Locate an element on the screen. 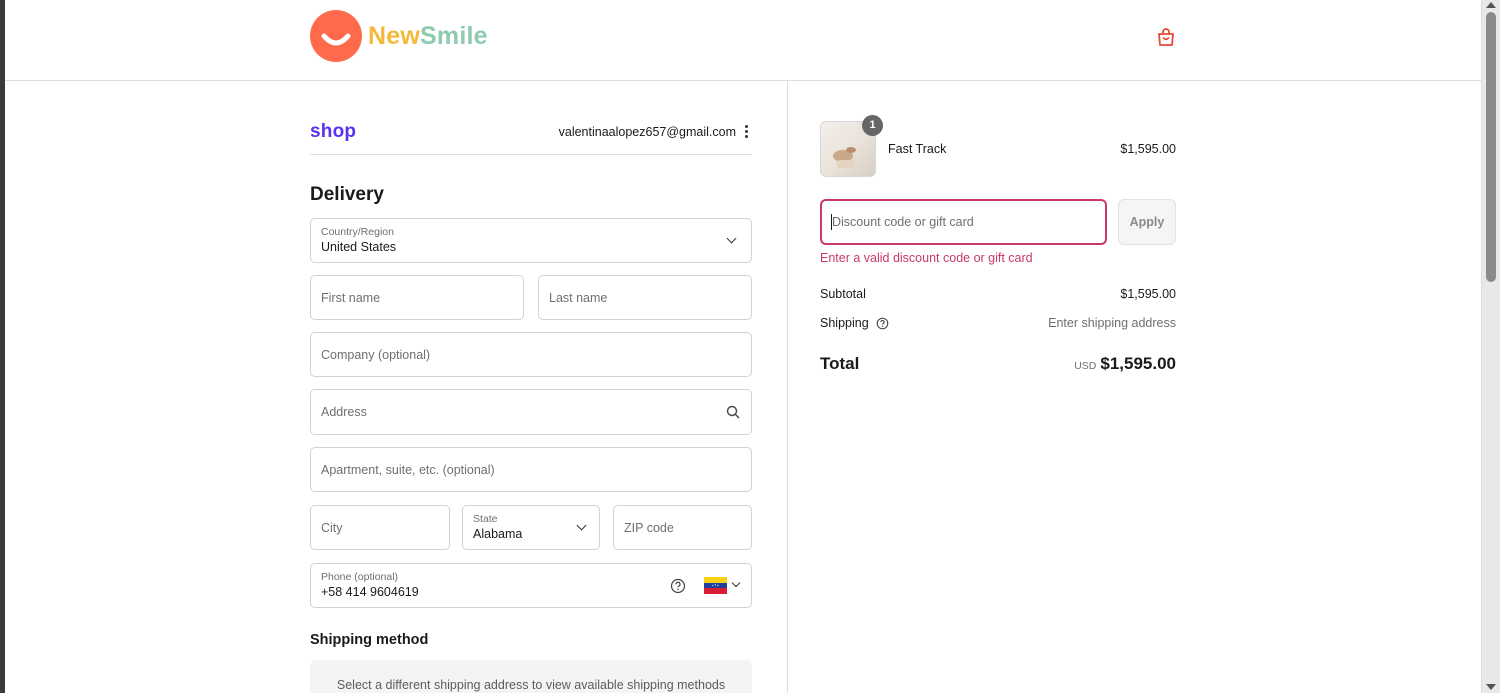  state-value: Alabama is located at coordinates (498, 534).